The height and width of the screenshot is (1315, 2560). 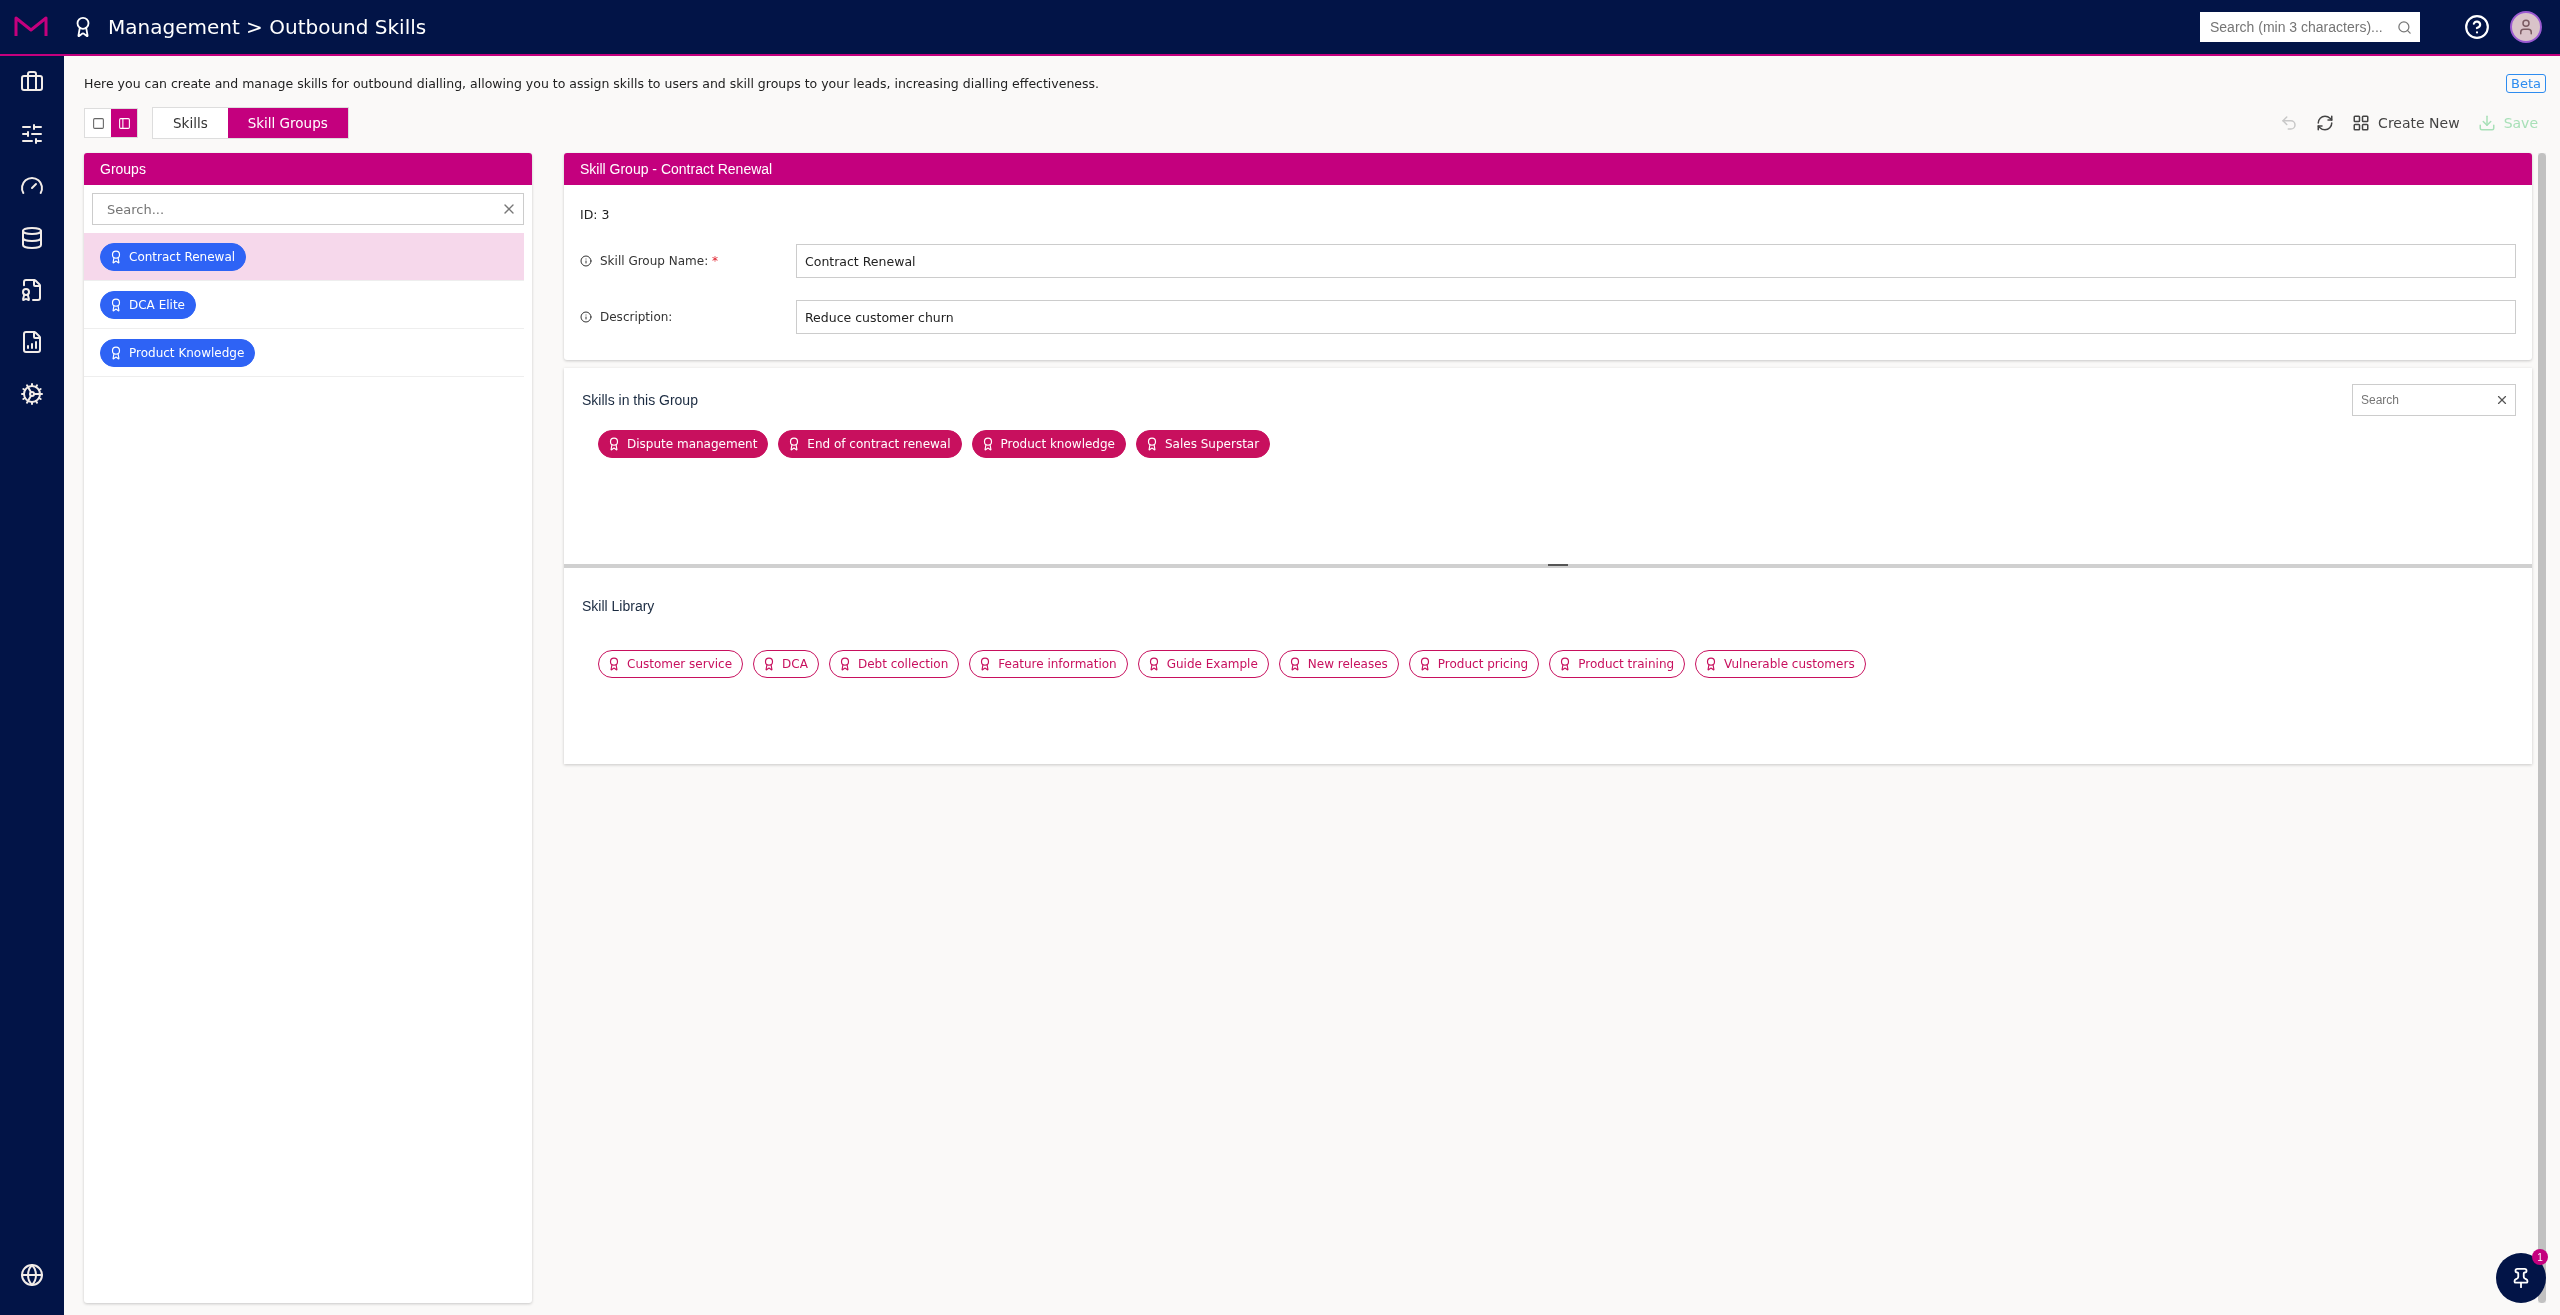 What do you see at coordinates (267, 27) in the screenshot?
I see `breadcrumb: Management > Outbound Skills` at bounding box center [267, 27].